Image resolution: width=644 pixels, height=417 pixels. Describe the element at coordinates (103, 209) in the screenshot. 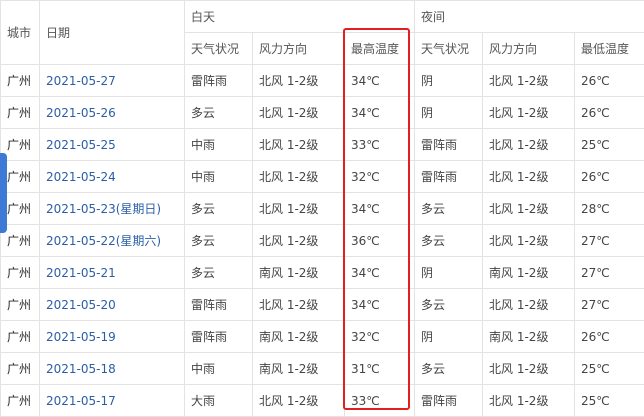

I see `date-link: 2021-05-23(星期日)` at that location.